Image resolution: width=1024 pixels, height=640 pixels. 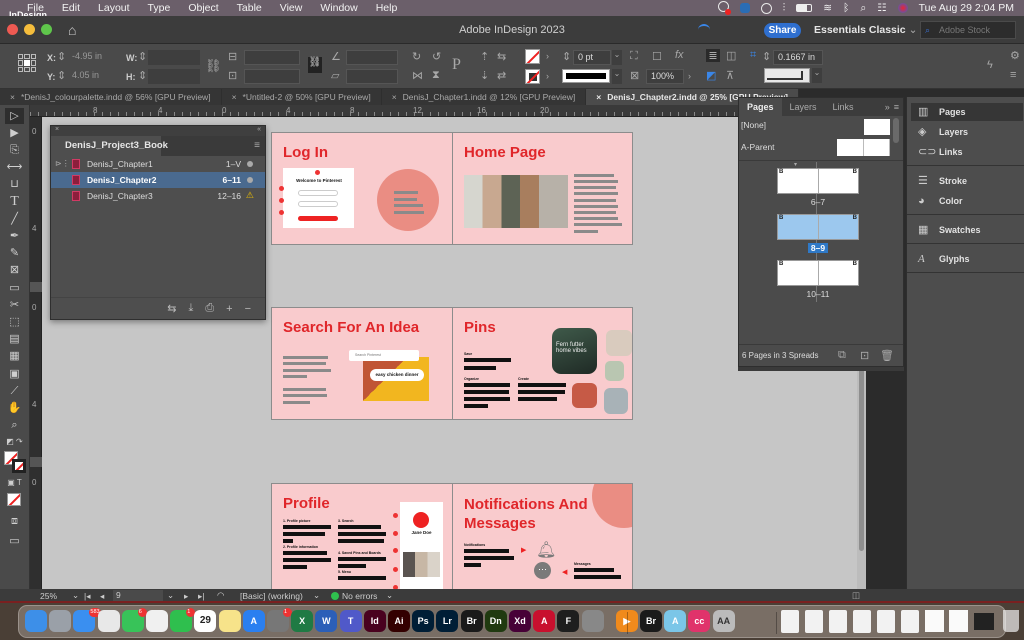 What do you see at coordinates (657, 56) in the screenshot?
I see `drop-shadow-icon: ☐` at bounding box center [657, 56].